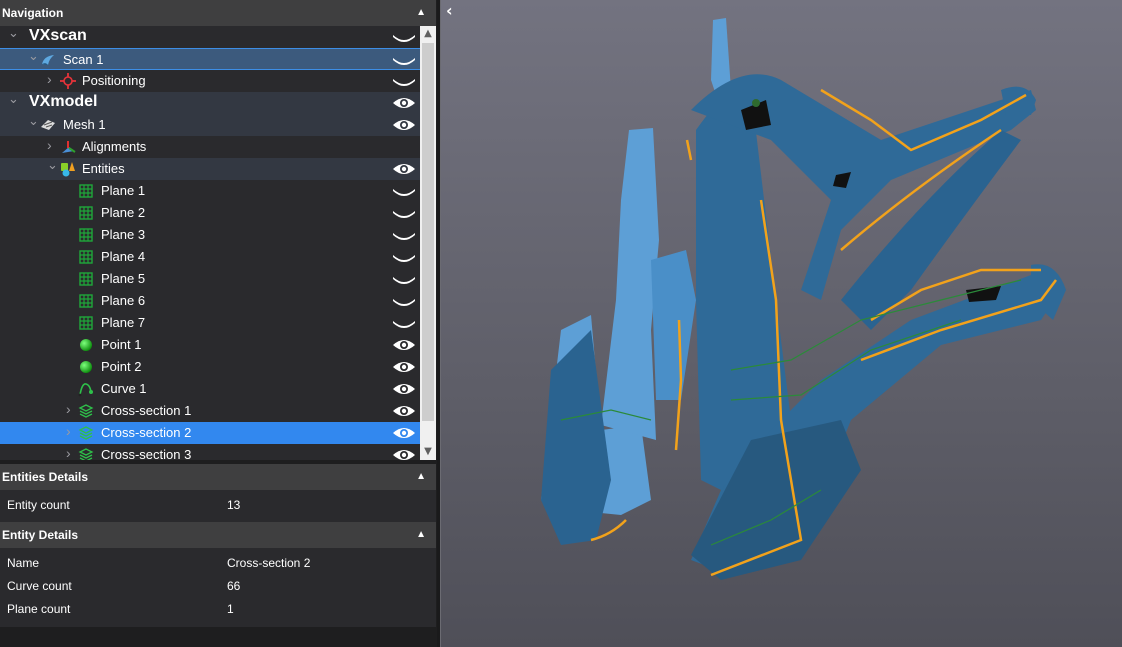  Describe the element at coordinates (218, 535) in the screenshot. I see `entity-details-header: Entity Details ▲` at that location.